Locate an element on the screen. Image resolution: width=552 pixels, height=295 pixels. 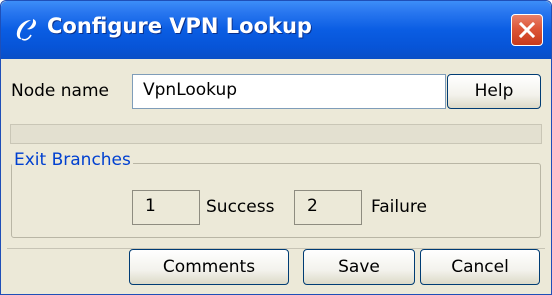
comments-button: Comments is located at coordinates (209, 267).